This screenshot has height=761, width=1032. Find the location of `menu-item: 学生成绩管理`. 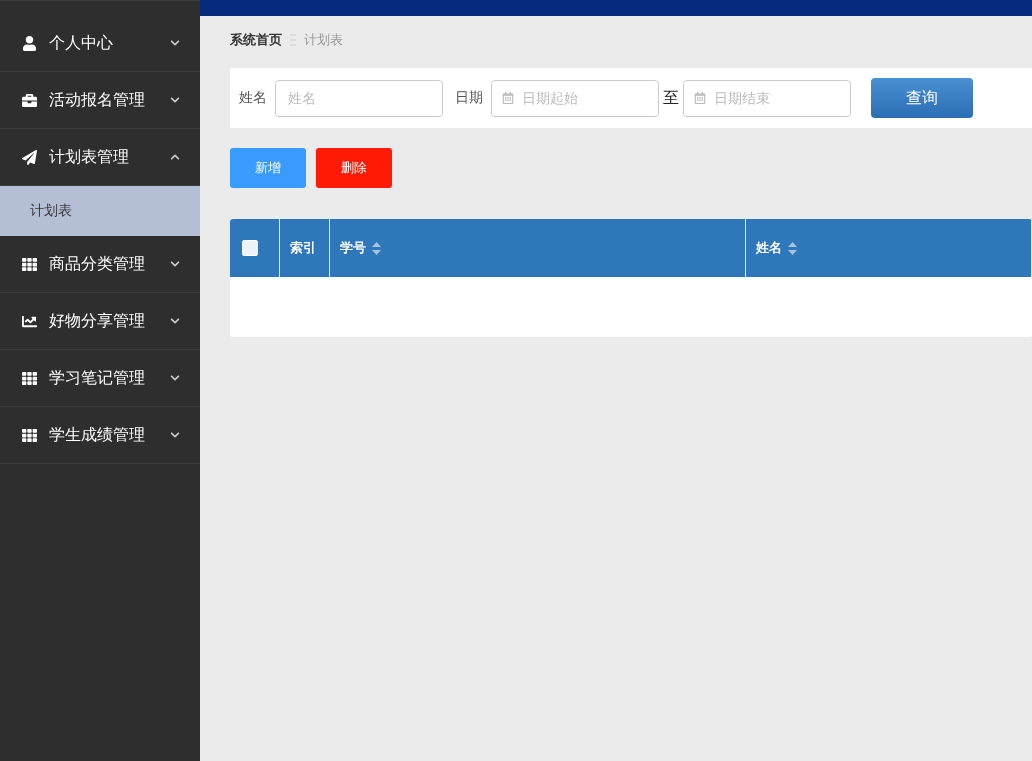

menu-item: 学生成绩管理 is located at coordinates (100, 435).